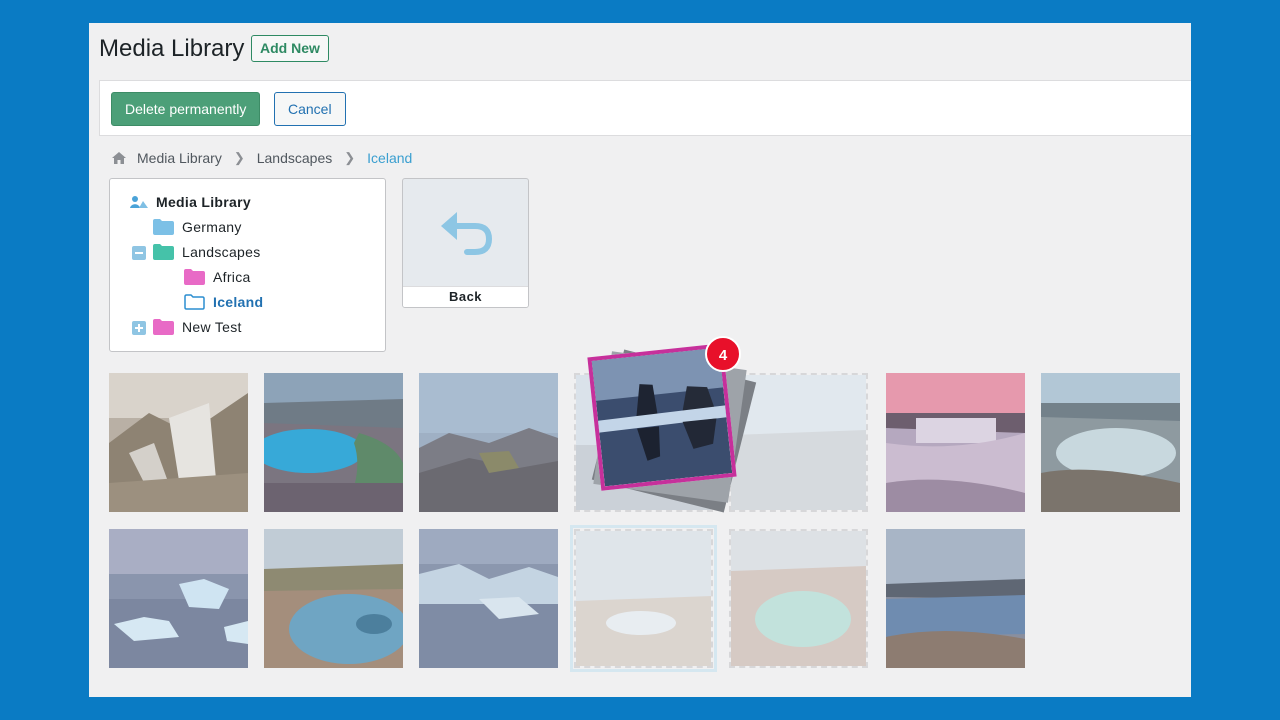 The width and height of the screenshot is (1280, 720). Describe the element at coordinates (212, 227) in the screenshot. I see `tree-item-label: Germany` at that location.